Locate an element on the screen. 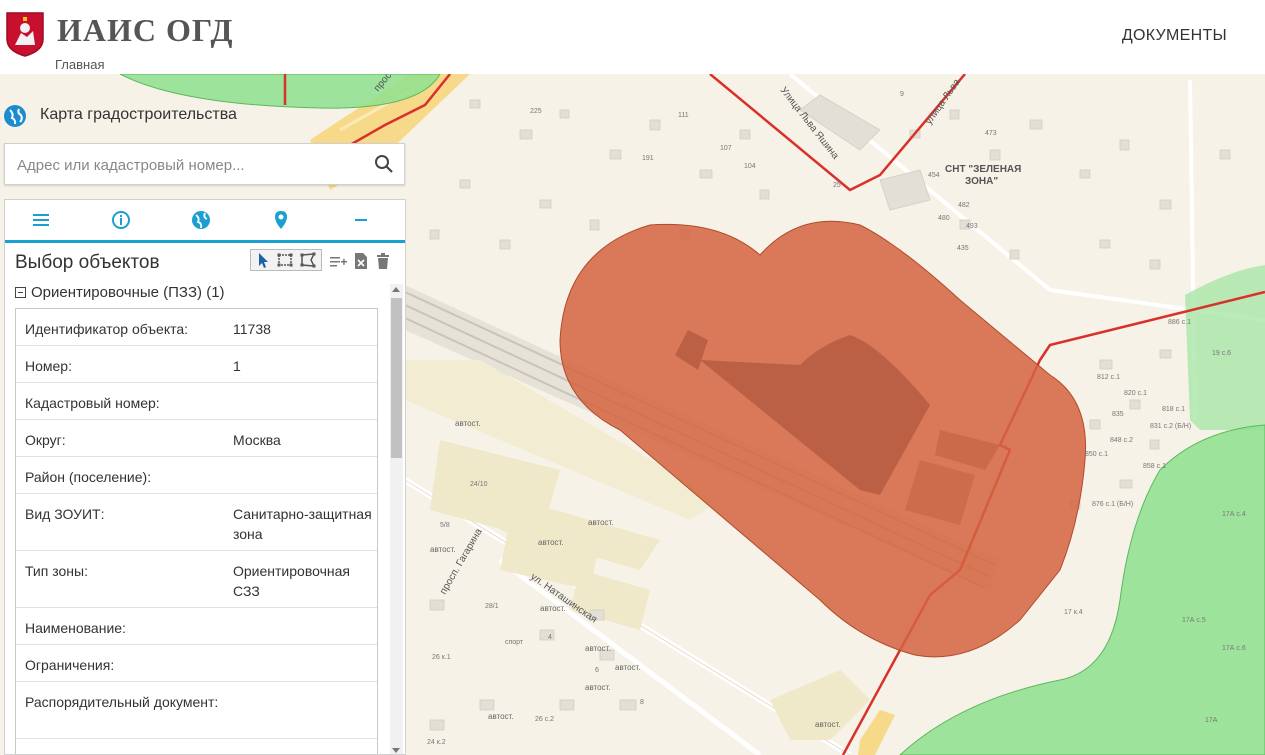  search-icon is located at coordinates (384, 164).